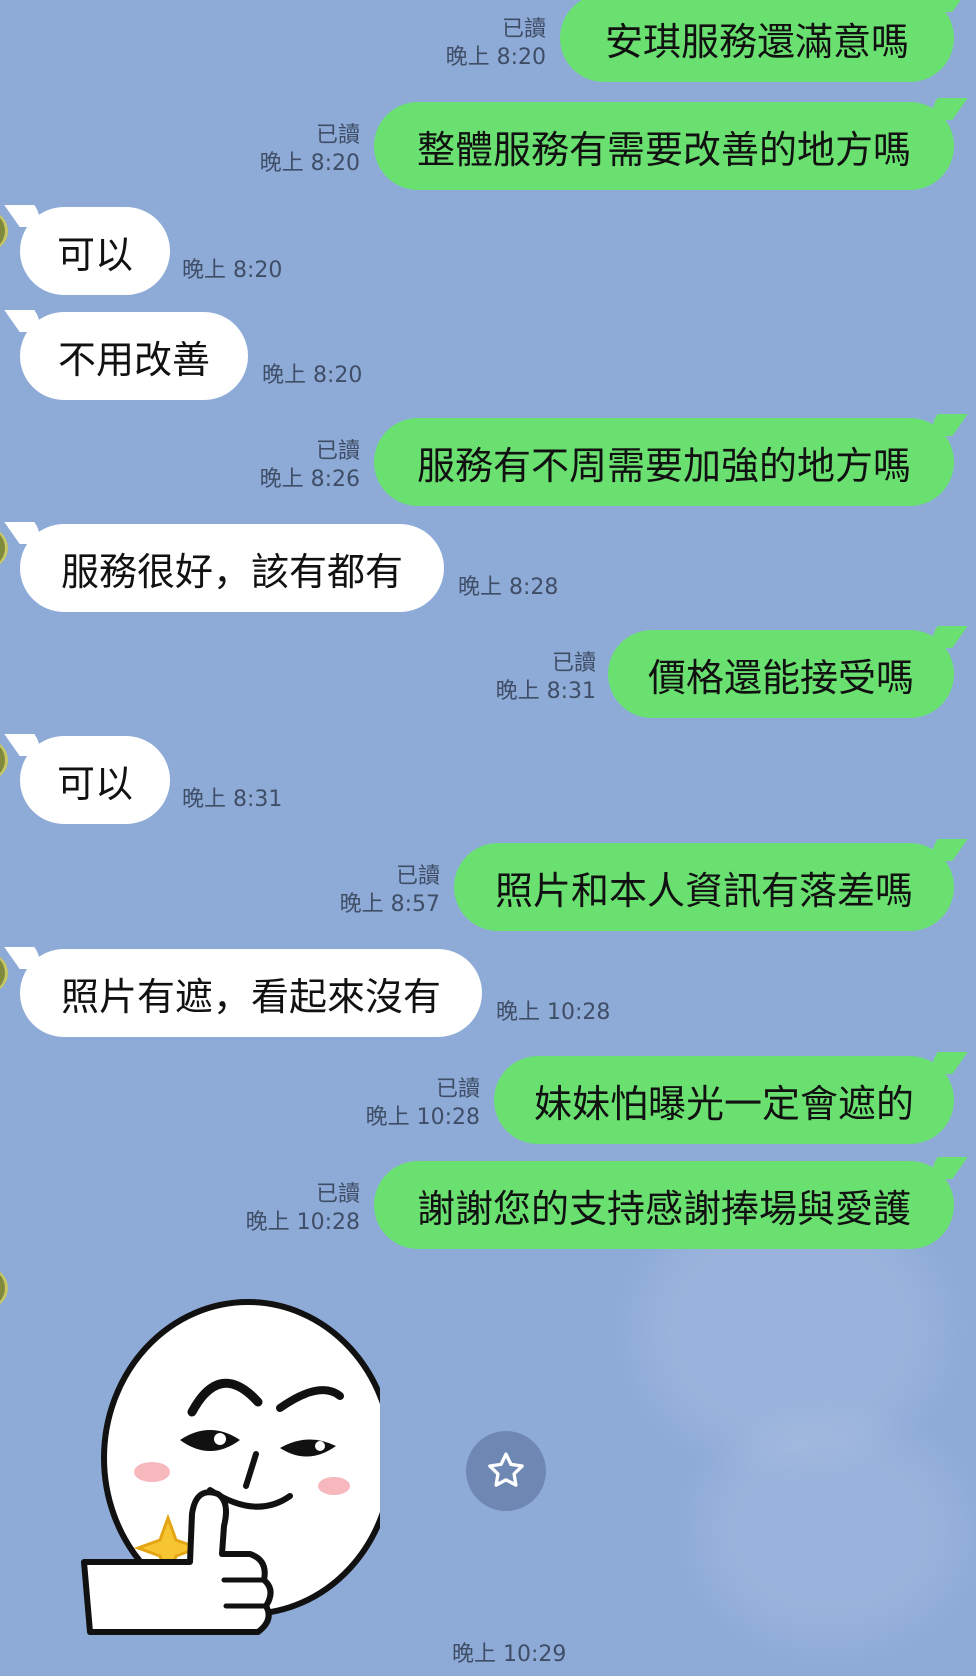  Describe the element at coordinates (310, 466) in the screenshot. I see `message-meta: 已讀 晚上 8:26` at that location.